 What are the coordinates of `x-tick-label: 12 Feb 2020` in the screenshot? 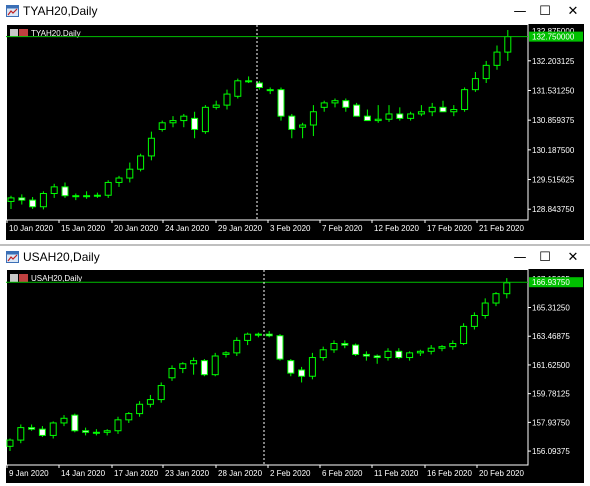 It's located at (396, 228).